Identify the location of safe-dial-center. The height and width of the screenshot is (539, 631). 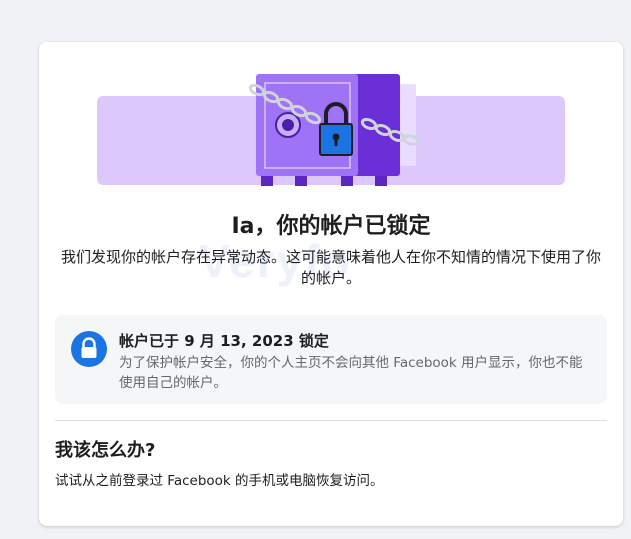
(288, 125).